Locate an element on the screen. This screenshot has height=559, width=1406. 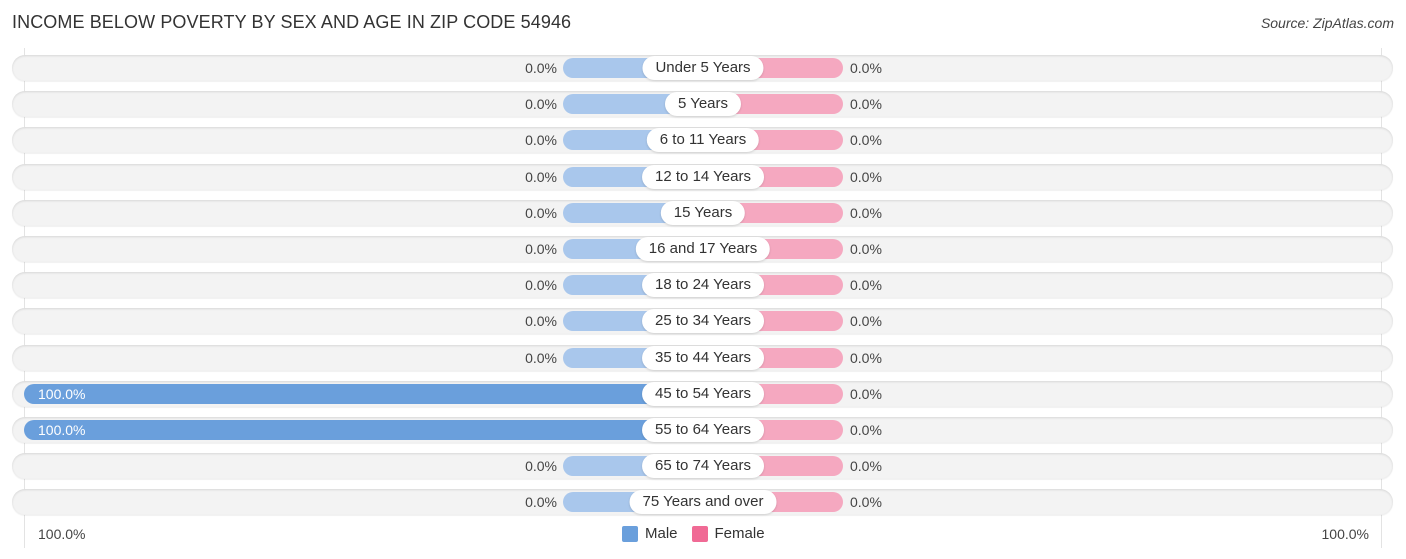
category-label: 65 to 74 Years is located at coordinates (703, 466).